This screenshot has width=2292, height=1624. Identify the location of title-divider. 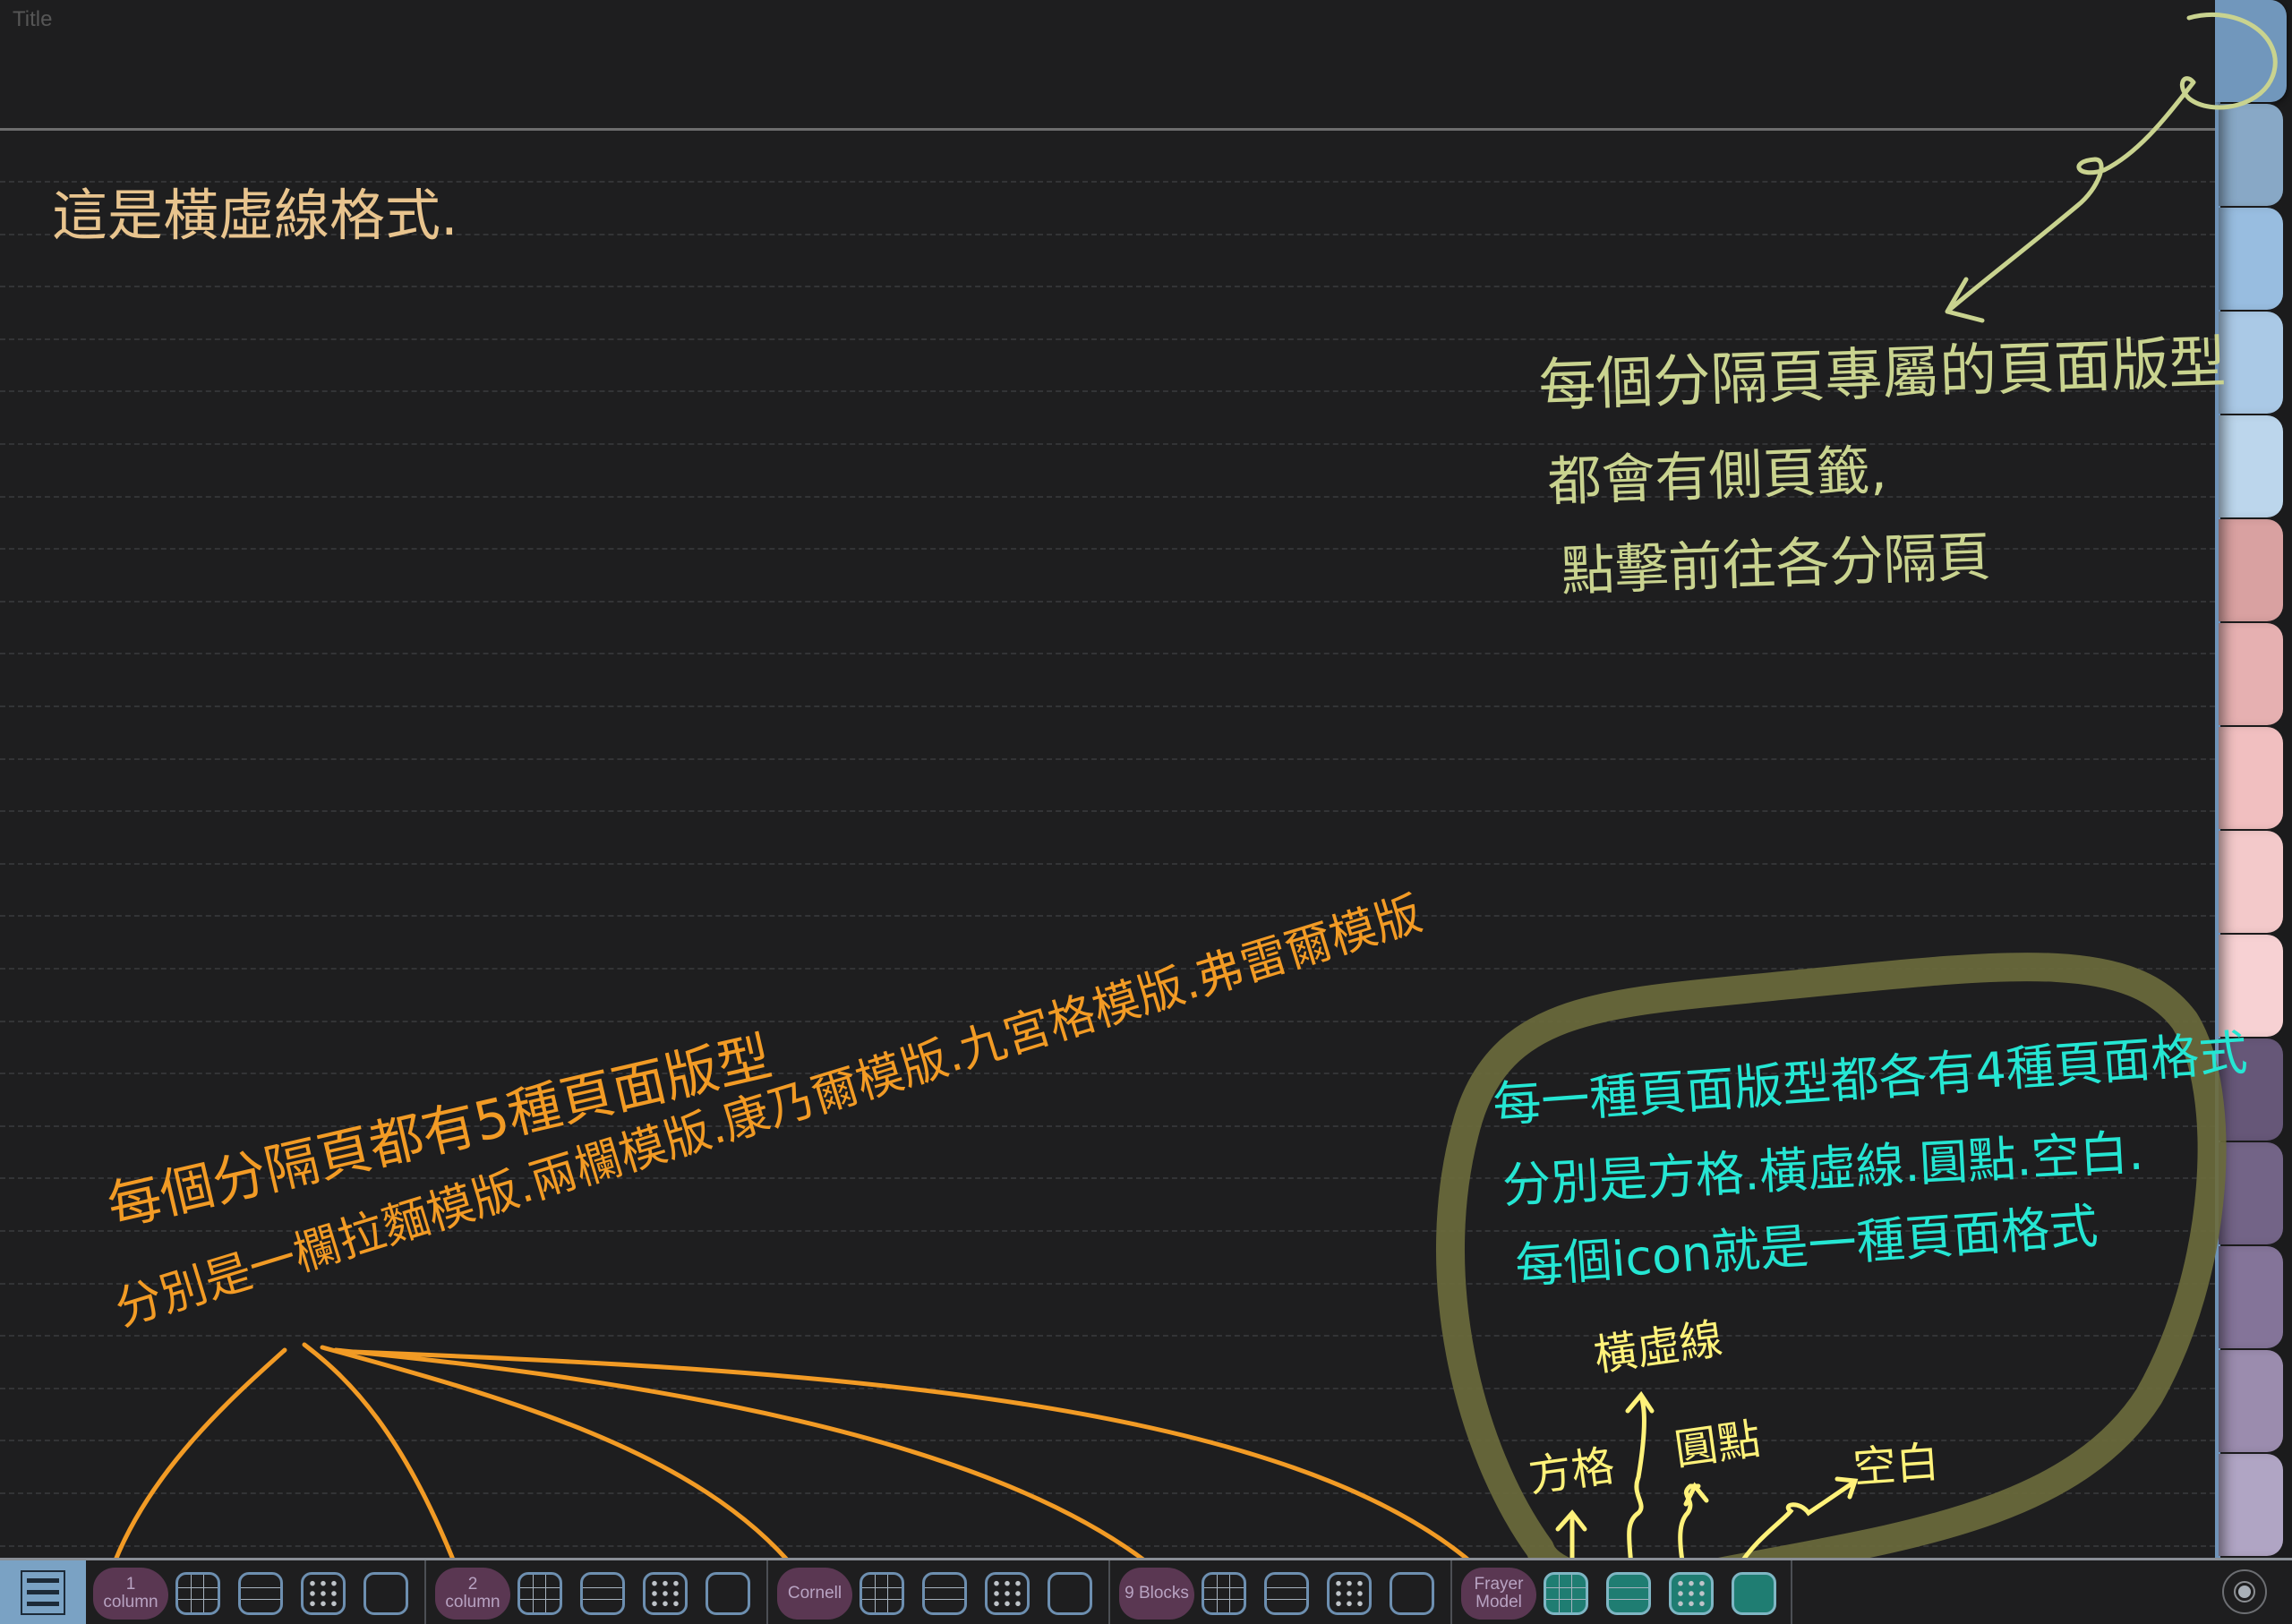
(1107, 129).